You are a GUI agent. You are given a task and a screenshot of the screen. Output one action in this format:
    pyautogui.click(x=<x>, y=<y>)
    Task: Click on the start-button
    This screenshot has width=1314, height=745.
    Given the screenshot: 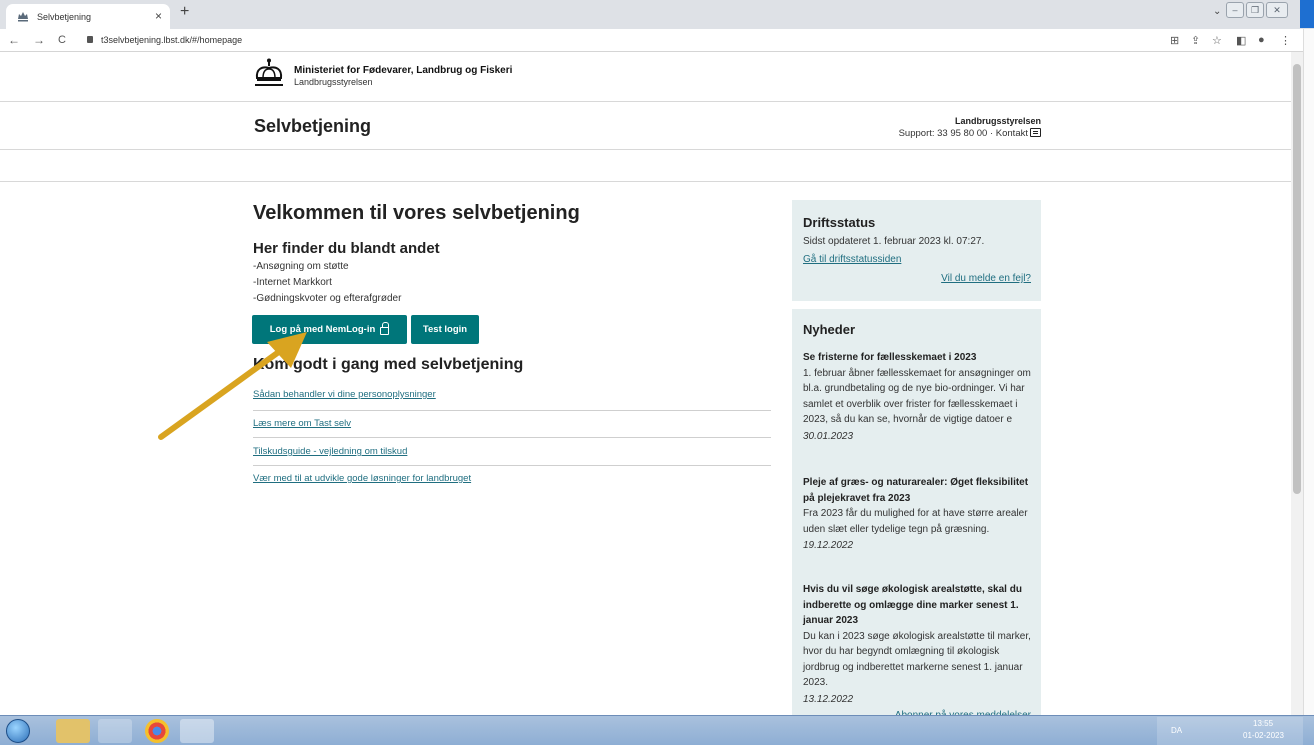 What is the action you would take?
    pyautogui.click(x=18, y=731)
    